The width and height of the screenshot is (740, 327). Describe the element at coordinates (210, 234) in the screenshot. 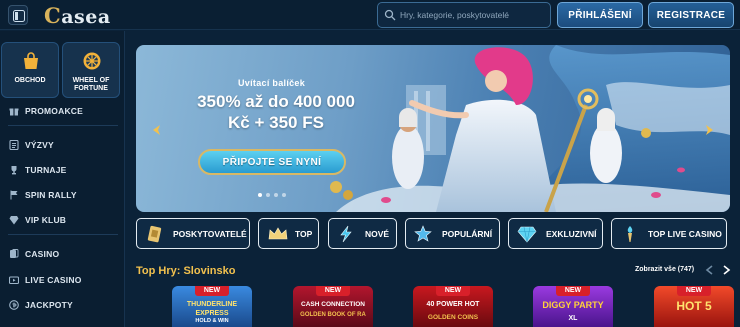

I see `category-chip-label: POSKYTOVATELÉ` at that location.